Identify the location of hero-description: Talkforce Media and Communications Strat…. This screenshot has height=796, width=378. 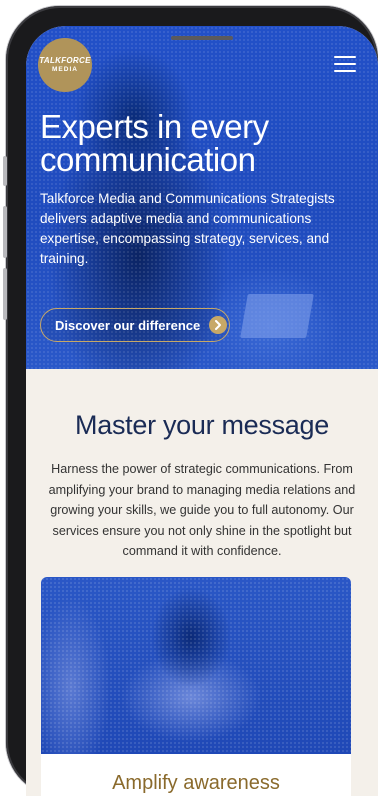
(187, 228).